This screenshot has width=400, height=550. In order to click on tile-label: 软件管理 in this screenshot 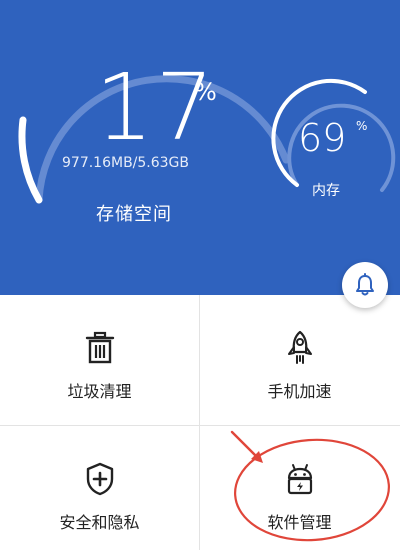, I will do `click(299, 522)`.